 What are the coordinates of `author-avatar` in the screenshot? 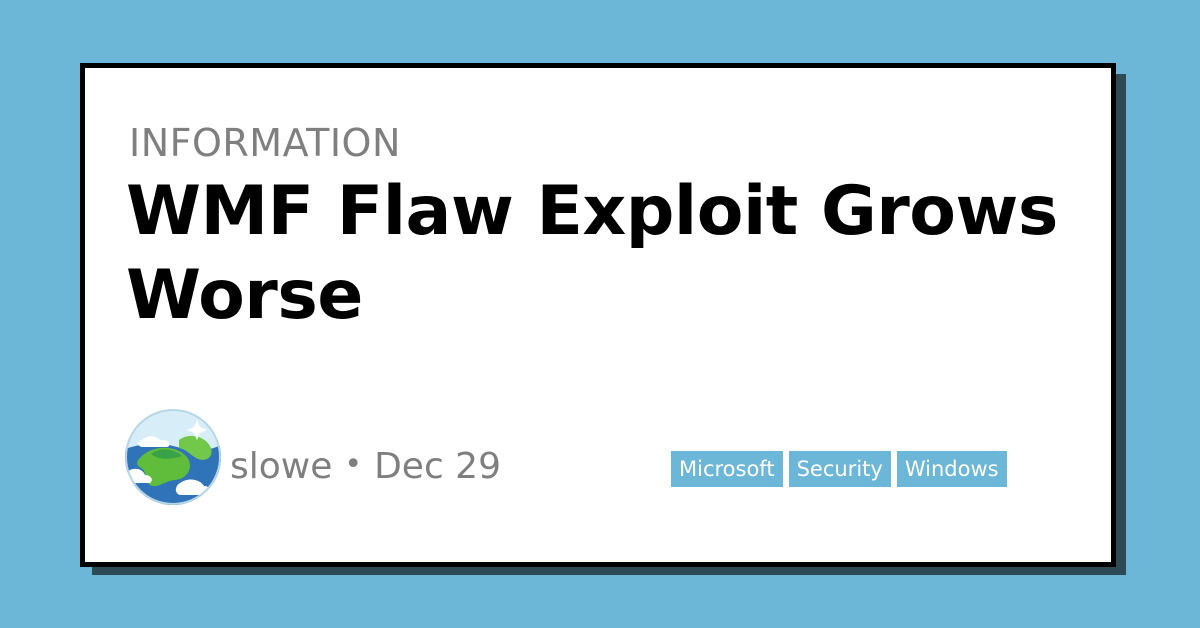 It's located at (173, 457).